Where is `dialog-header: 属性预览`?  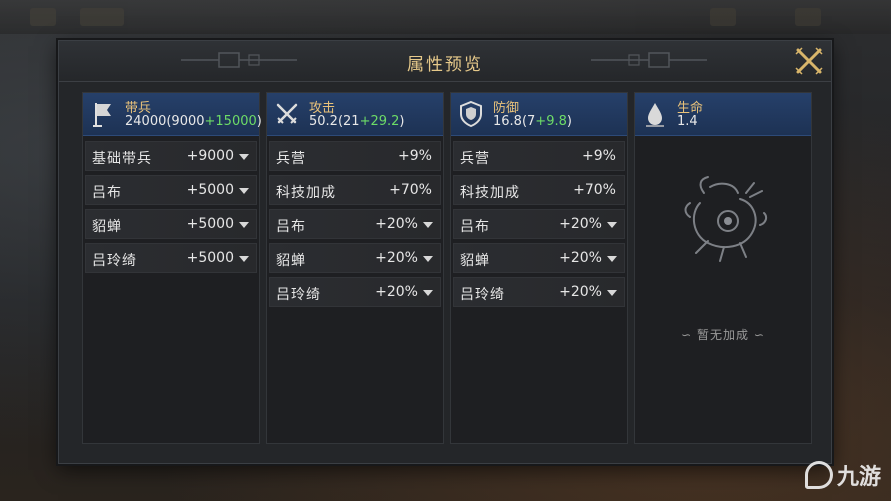
dialog-header: 属性预览 is located at coordinates (445, 61).